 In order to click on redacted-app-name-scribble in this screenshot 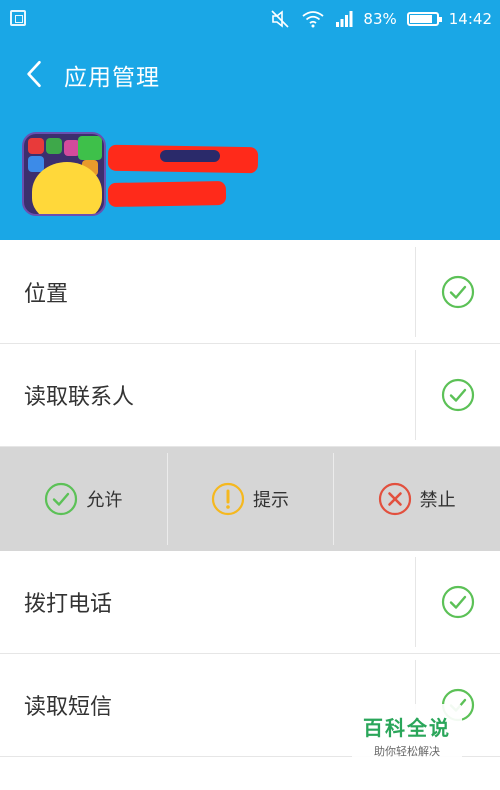, I will do `click(190, 156)`.